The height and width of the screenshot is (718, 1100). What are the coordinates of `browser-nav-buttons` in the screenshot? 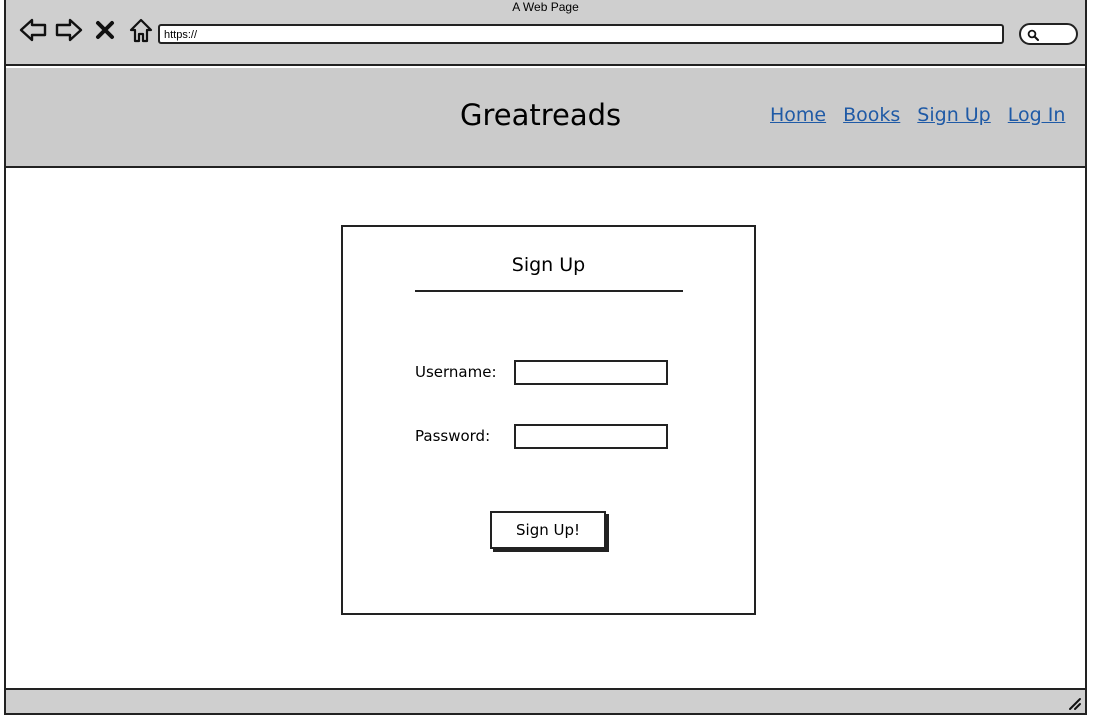 It's located at (87, 30).